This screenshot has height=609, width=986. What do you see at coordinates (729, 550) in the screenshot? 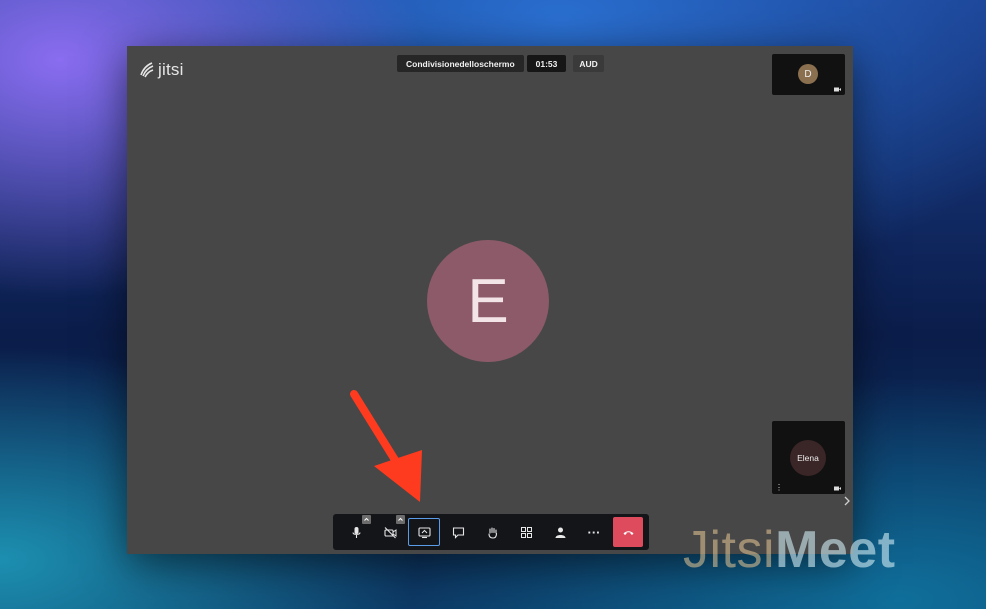
I see `watermark-jitsi: Jitsi` at bounding box center [729, 550].